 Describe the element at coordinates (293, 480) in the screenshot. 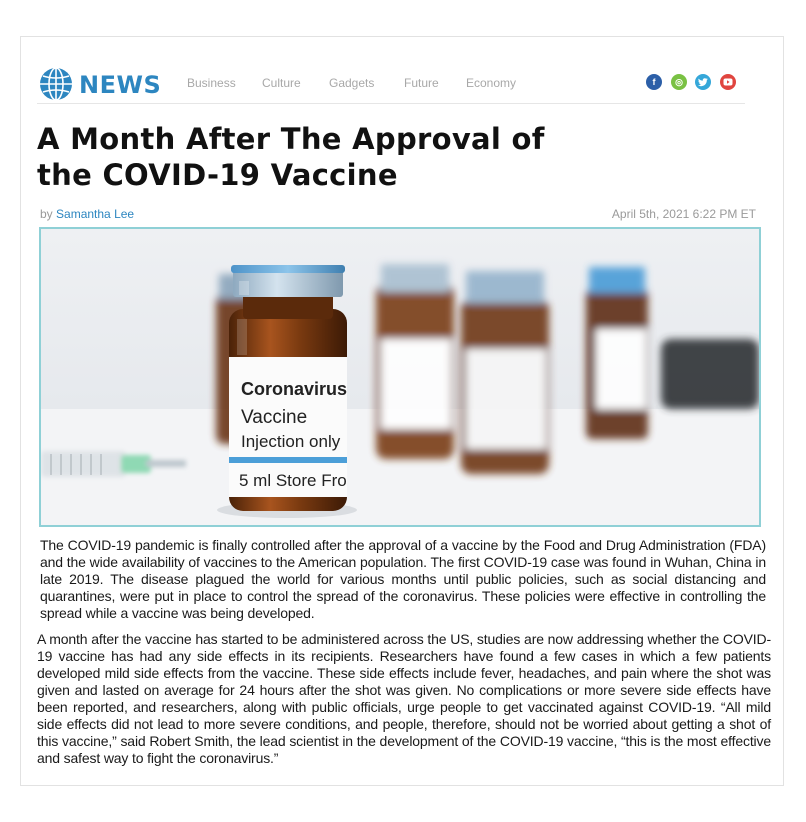

I see `vial-label-line-4: 5 ml Store Fro` at that location.